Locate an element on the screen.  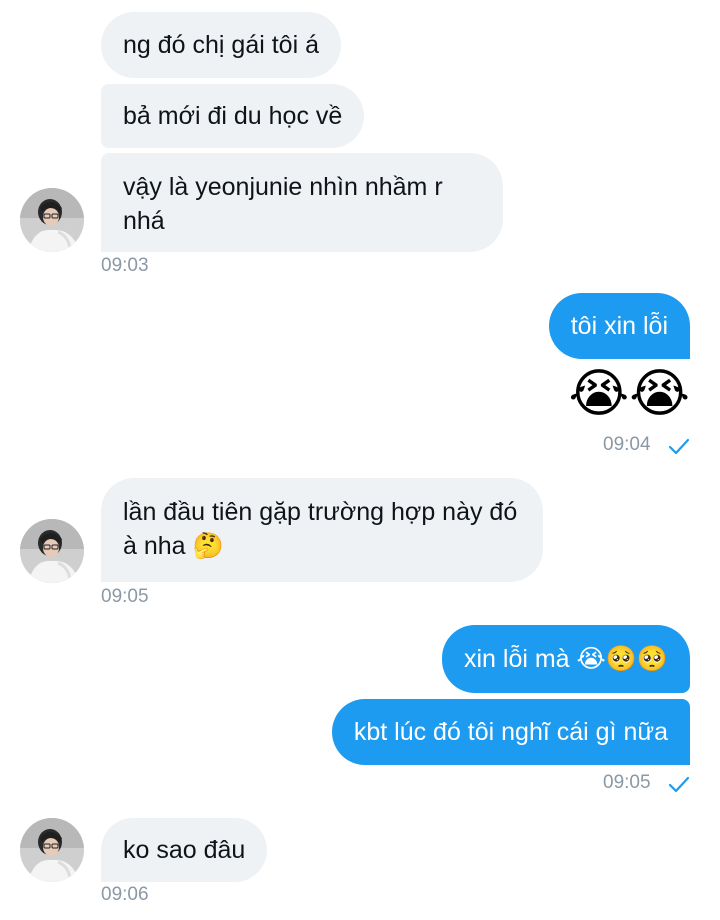
message-bubble-received: ko sao đâu is located at coordinates (184, 850).